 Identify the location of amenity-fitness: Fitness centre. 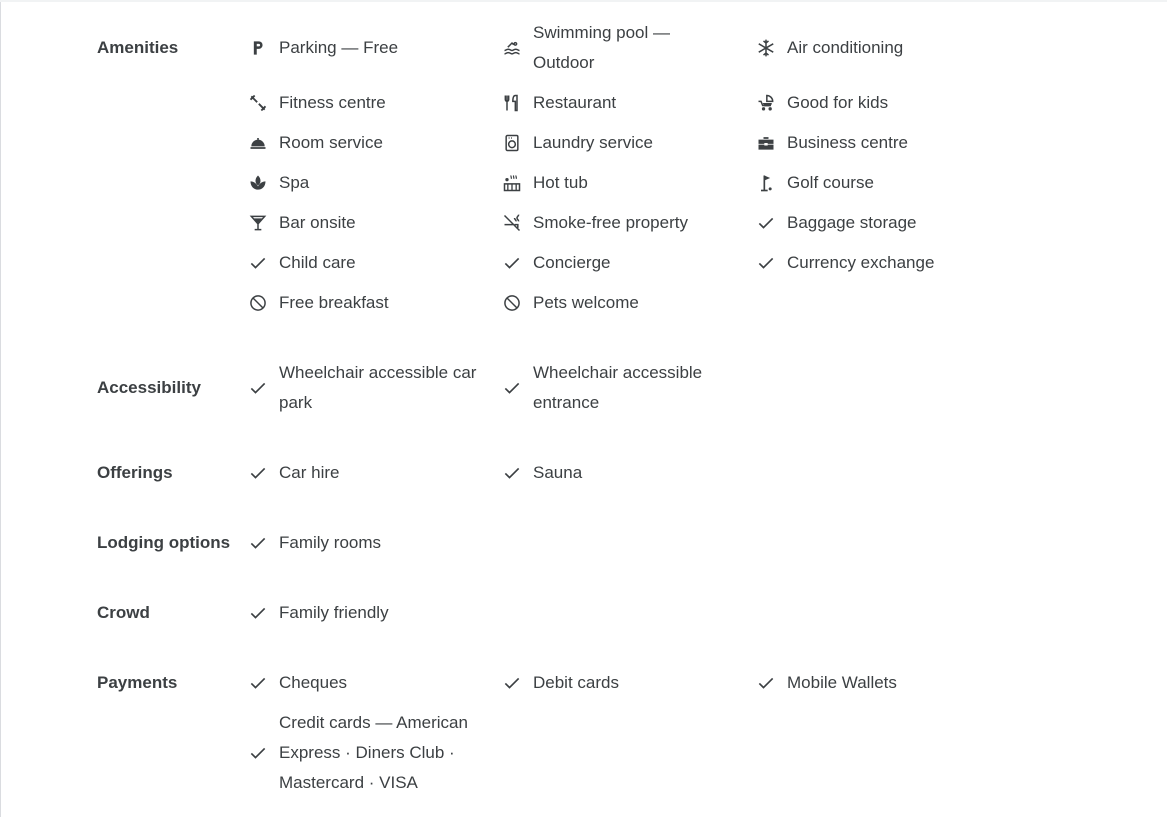
(316, 103).